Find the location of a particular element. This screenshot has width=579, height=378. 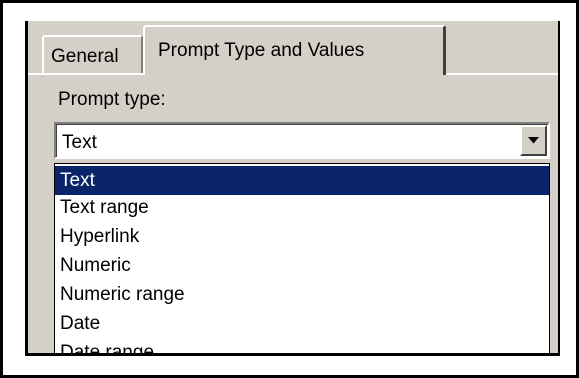

chevron-down-icon is located at coordinates (533, 140).